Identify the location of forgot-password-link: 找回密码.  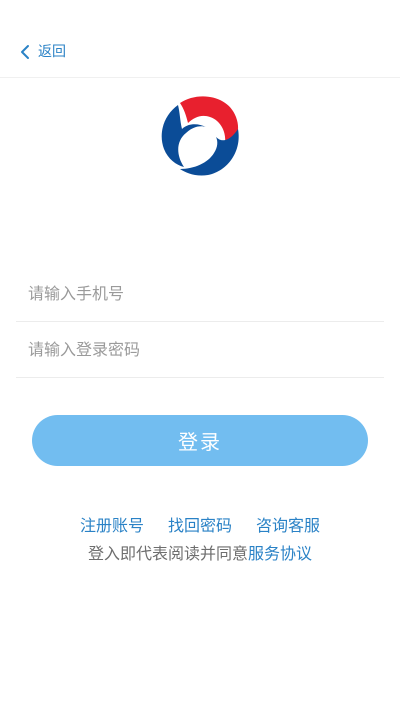
(200, 526).